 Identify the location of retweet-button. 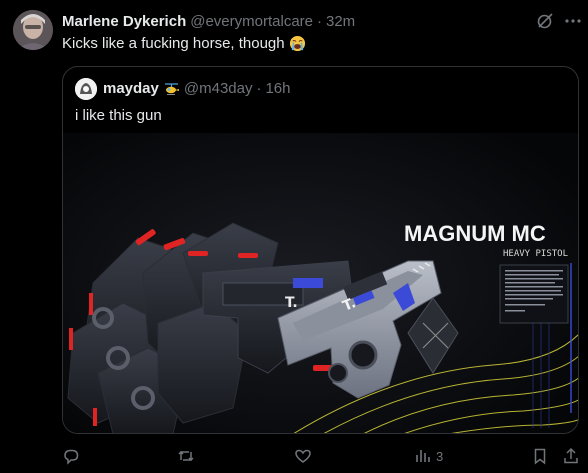
(186, 456).